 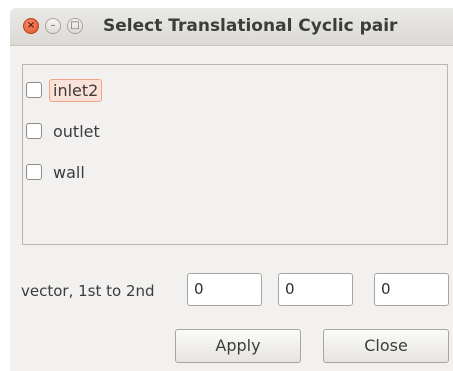 I want to click on list-item: wall, so click(x=57, y=172).